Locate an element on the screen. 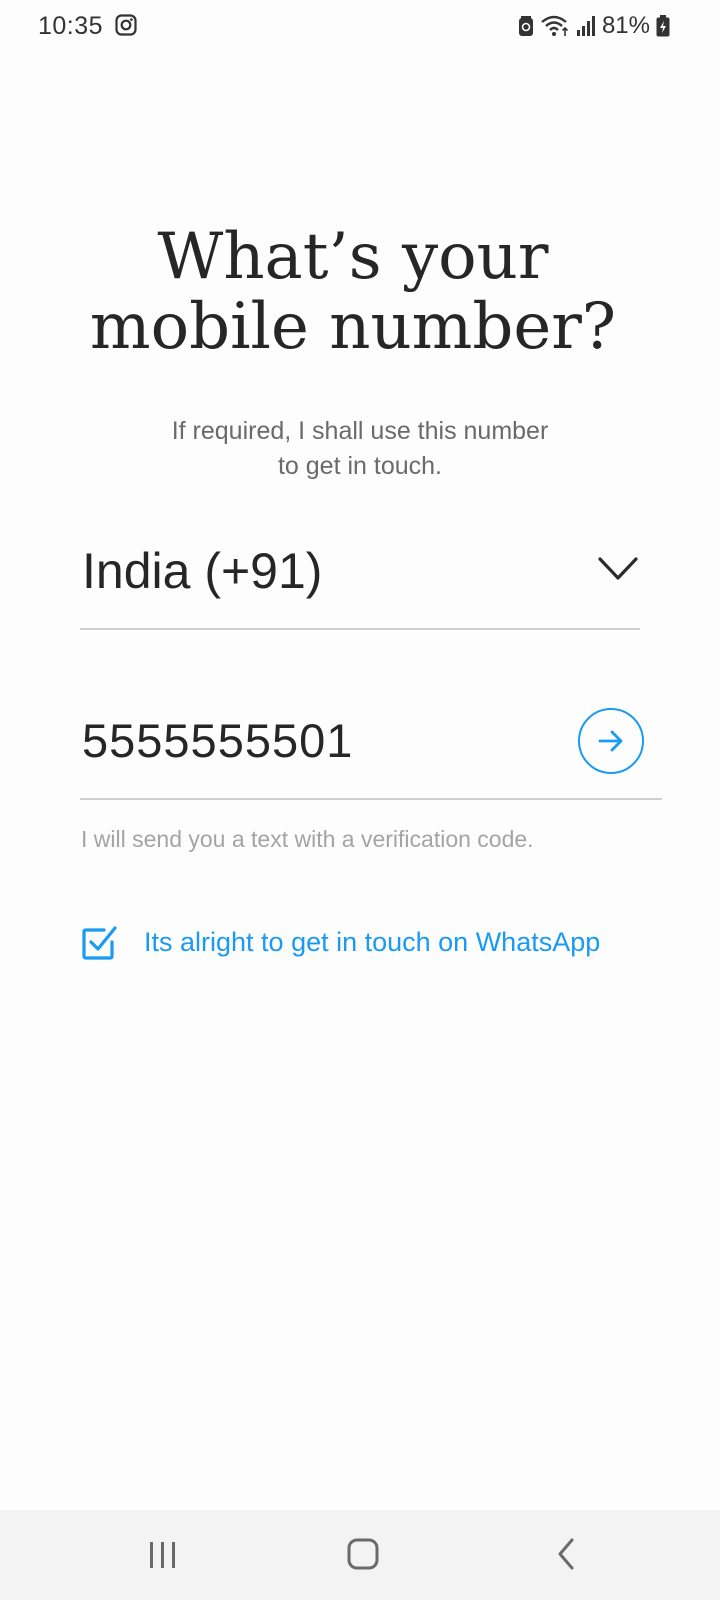  arrow-right-icon is located at coordinates (611, 741).